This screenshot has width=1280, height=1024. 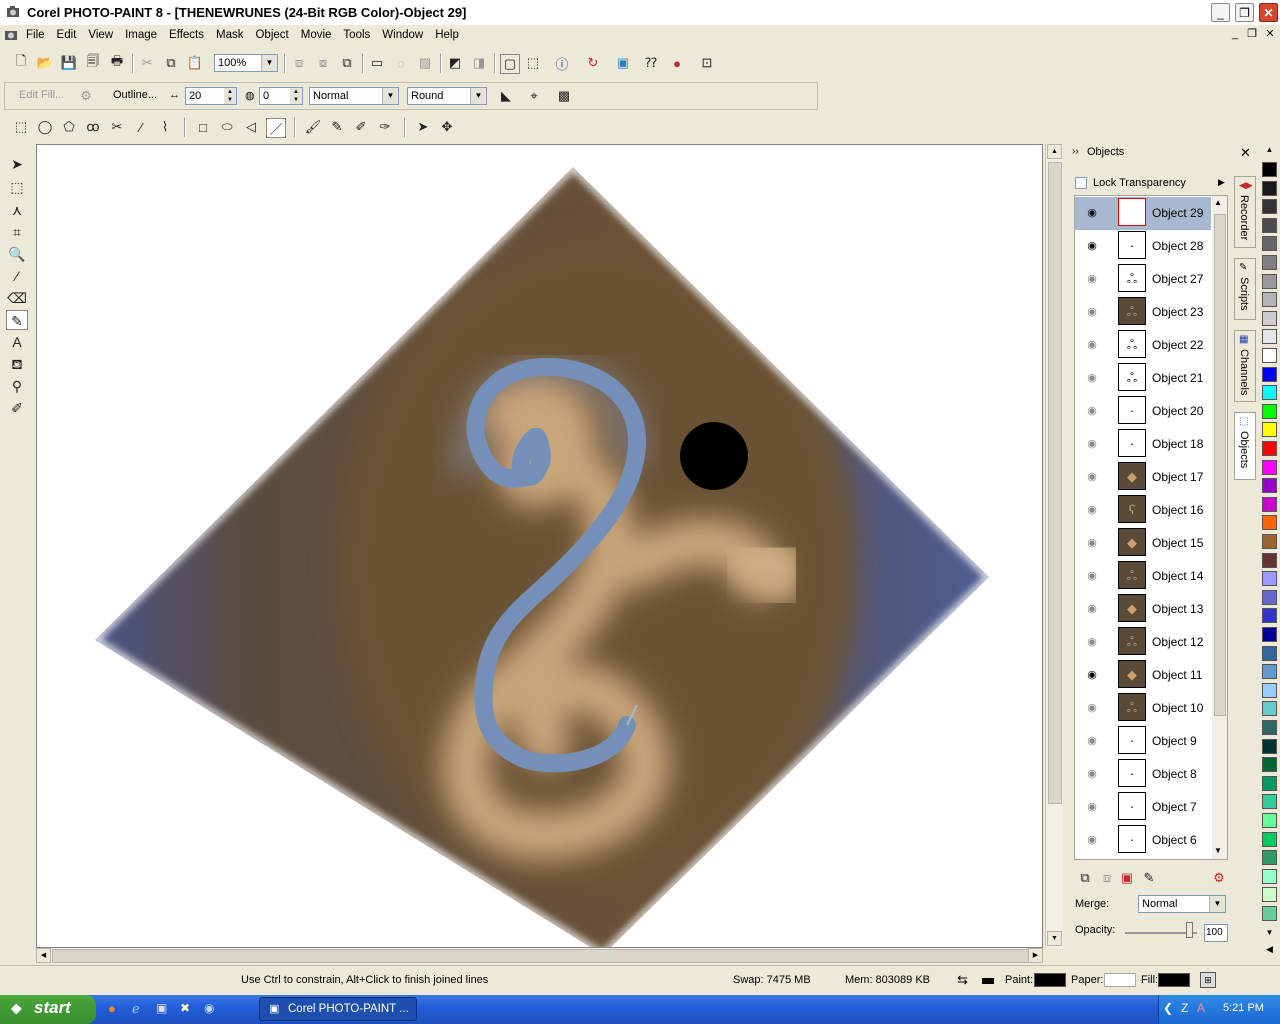 I want to click on new-object-icon: ⧉, so click(x=1085, y=878).